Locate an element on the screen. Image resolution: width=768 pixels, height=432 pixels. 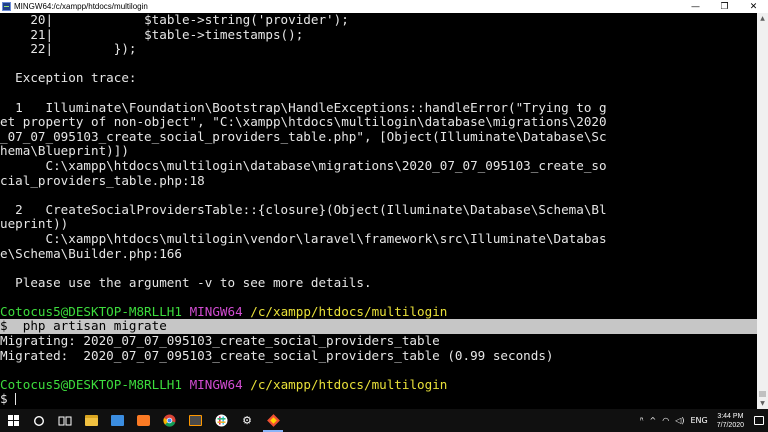
network-icon: ◠ is located at coordinates (665, 420).